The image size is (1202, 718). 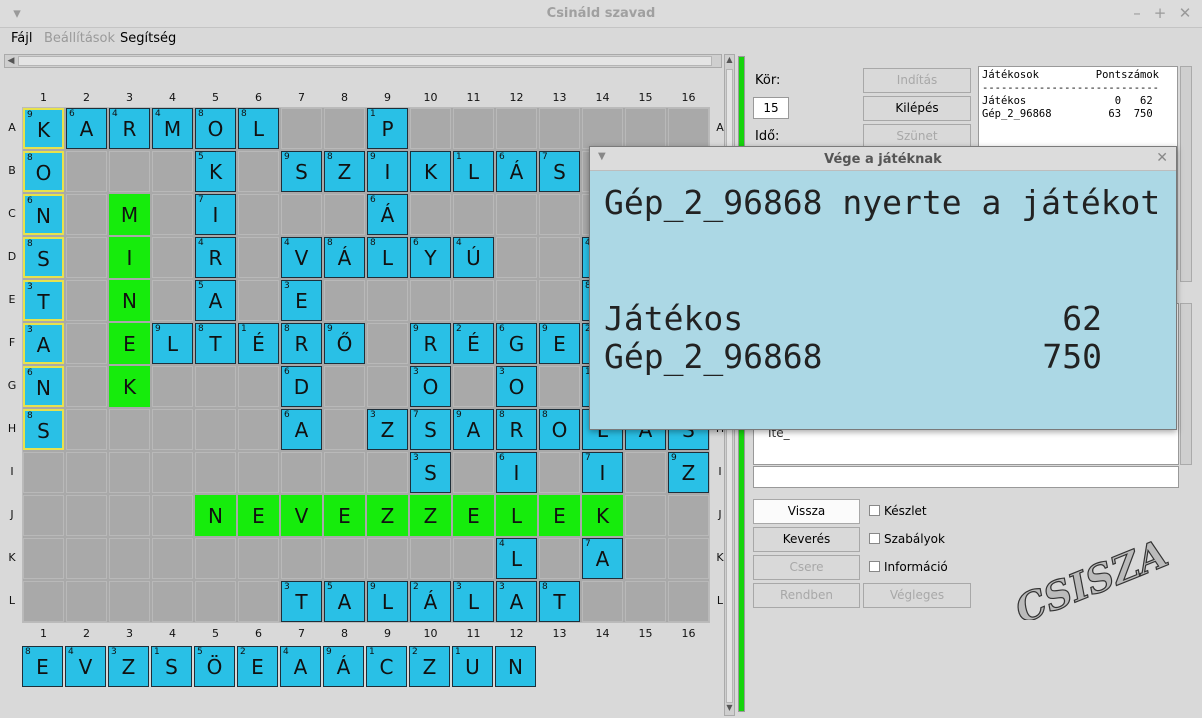 What do you see at coordinates (21, 38) in the screenshot?
I see `menu-file: Fájl` at bounding box center [21, 38].